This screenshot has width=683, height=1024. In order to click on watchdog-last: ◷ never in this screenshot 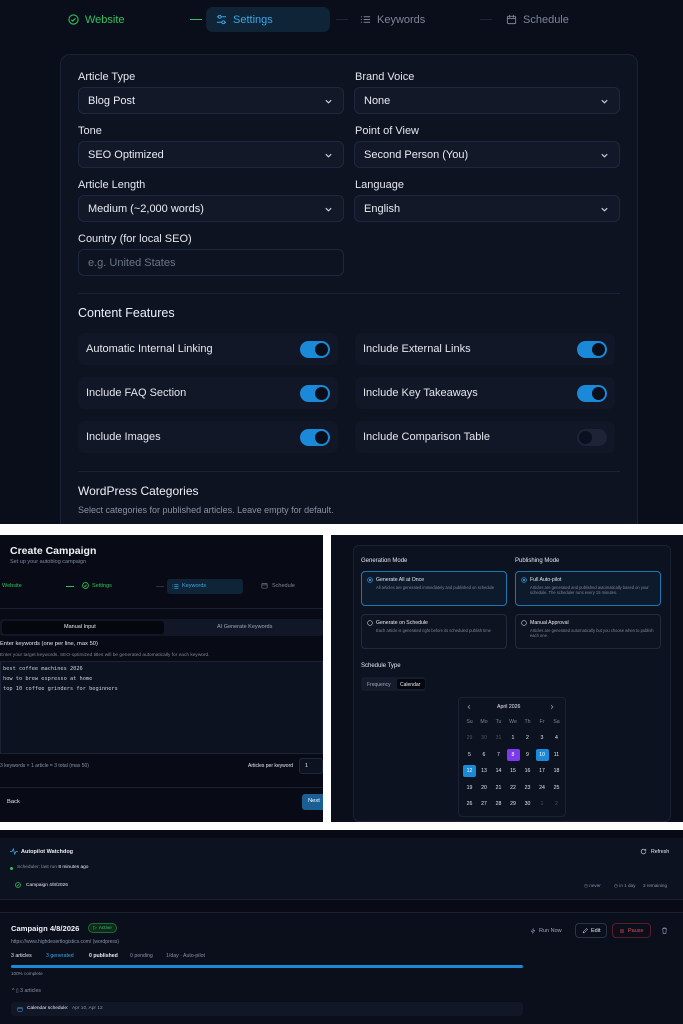, I will do `click(592, 885)`.